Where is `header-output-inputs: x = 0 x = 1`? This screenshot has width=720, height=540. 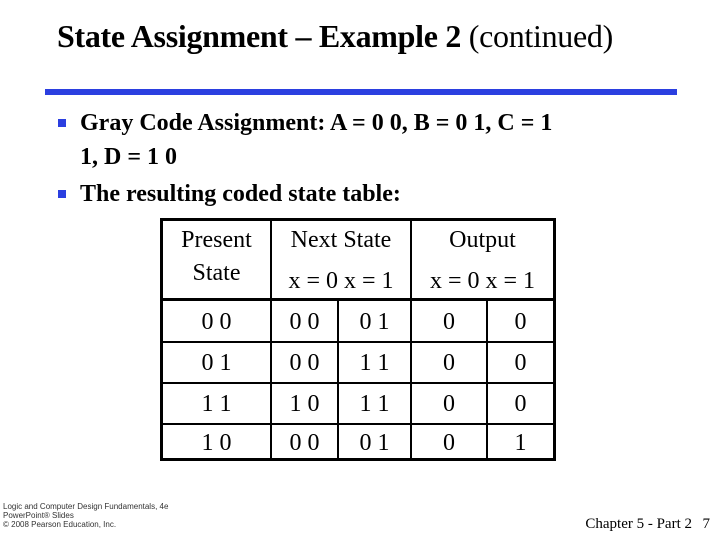 header-output-inputs: x = 0 x = 1 is located at coordinates (482, 281).